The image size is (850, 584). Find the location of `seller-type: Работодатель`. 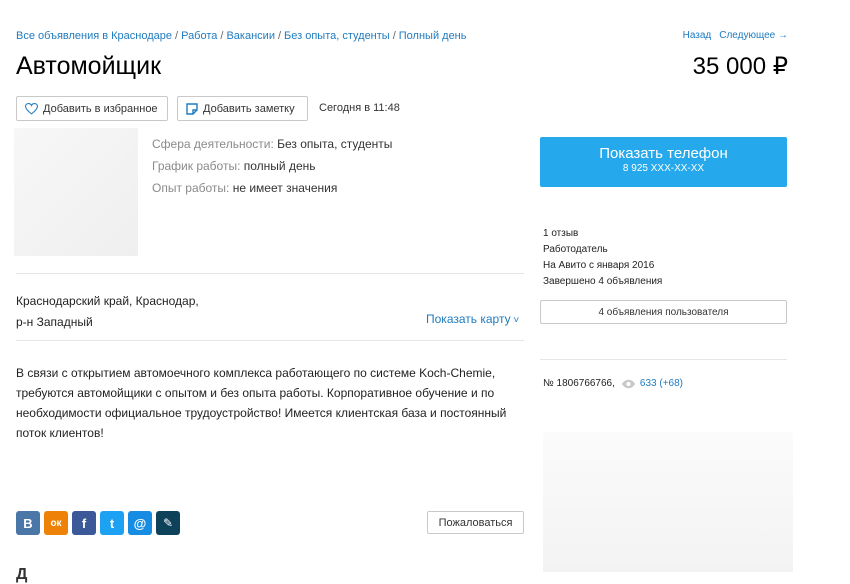

seller-type: Работодатель is located at coordinates (575, 249).